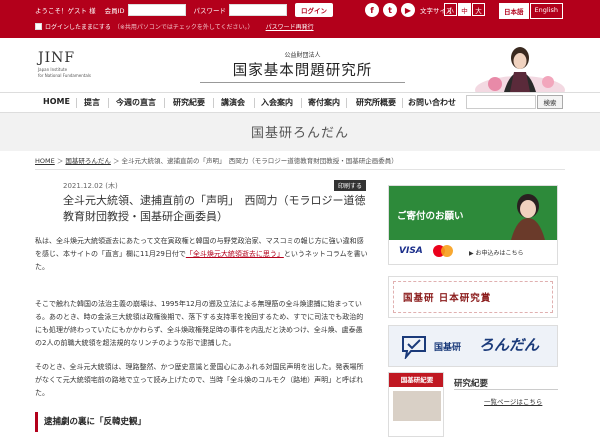 This screenshot has width=600, height=437. I want to click on search-button: 検索, so click(550, 102).